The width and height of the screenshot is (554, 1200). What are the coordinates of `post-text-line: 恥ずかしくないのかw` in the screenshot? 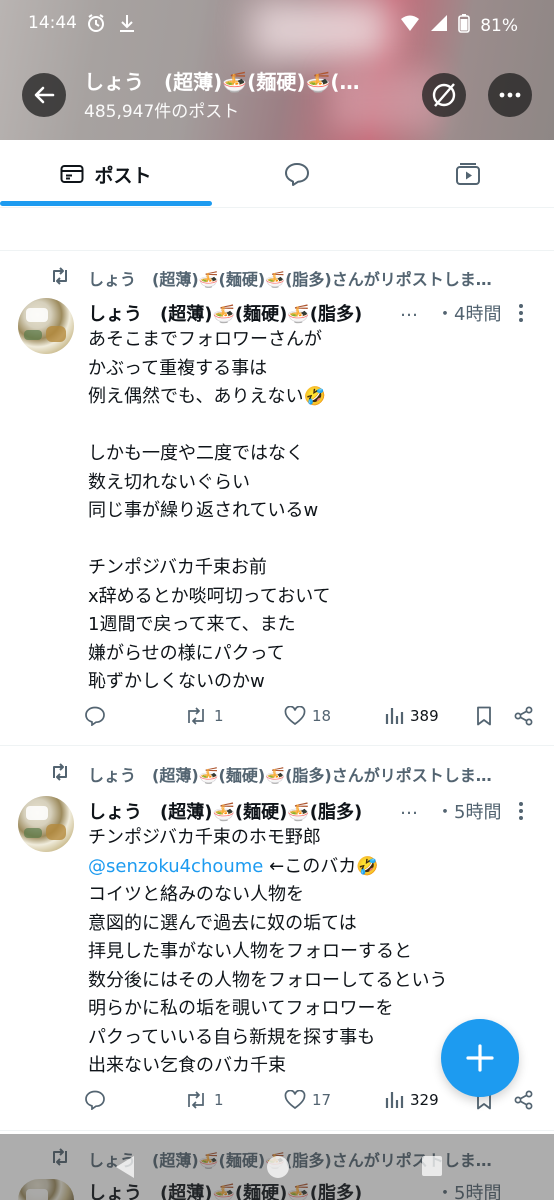 It's located at (176, 681).